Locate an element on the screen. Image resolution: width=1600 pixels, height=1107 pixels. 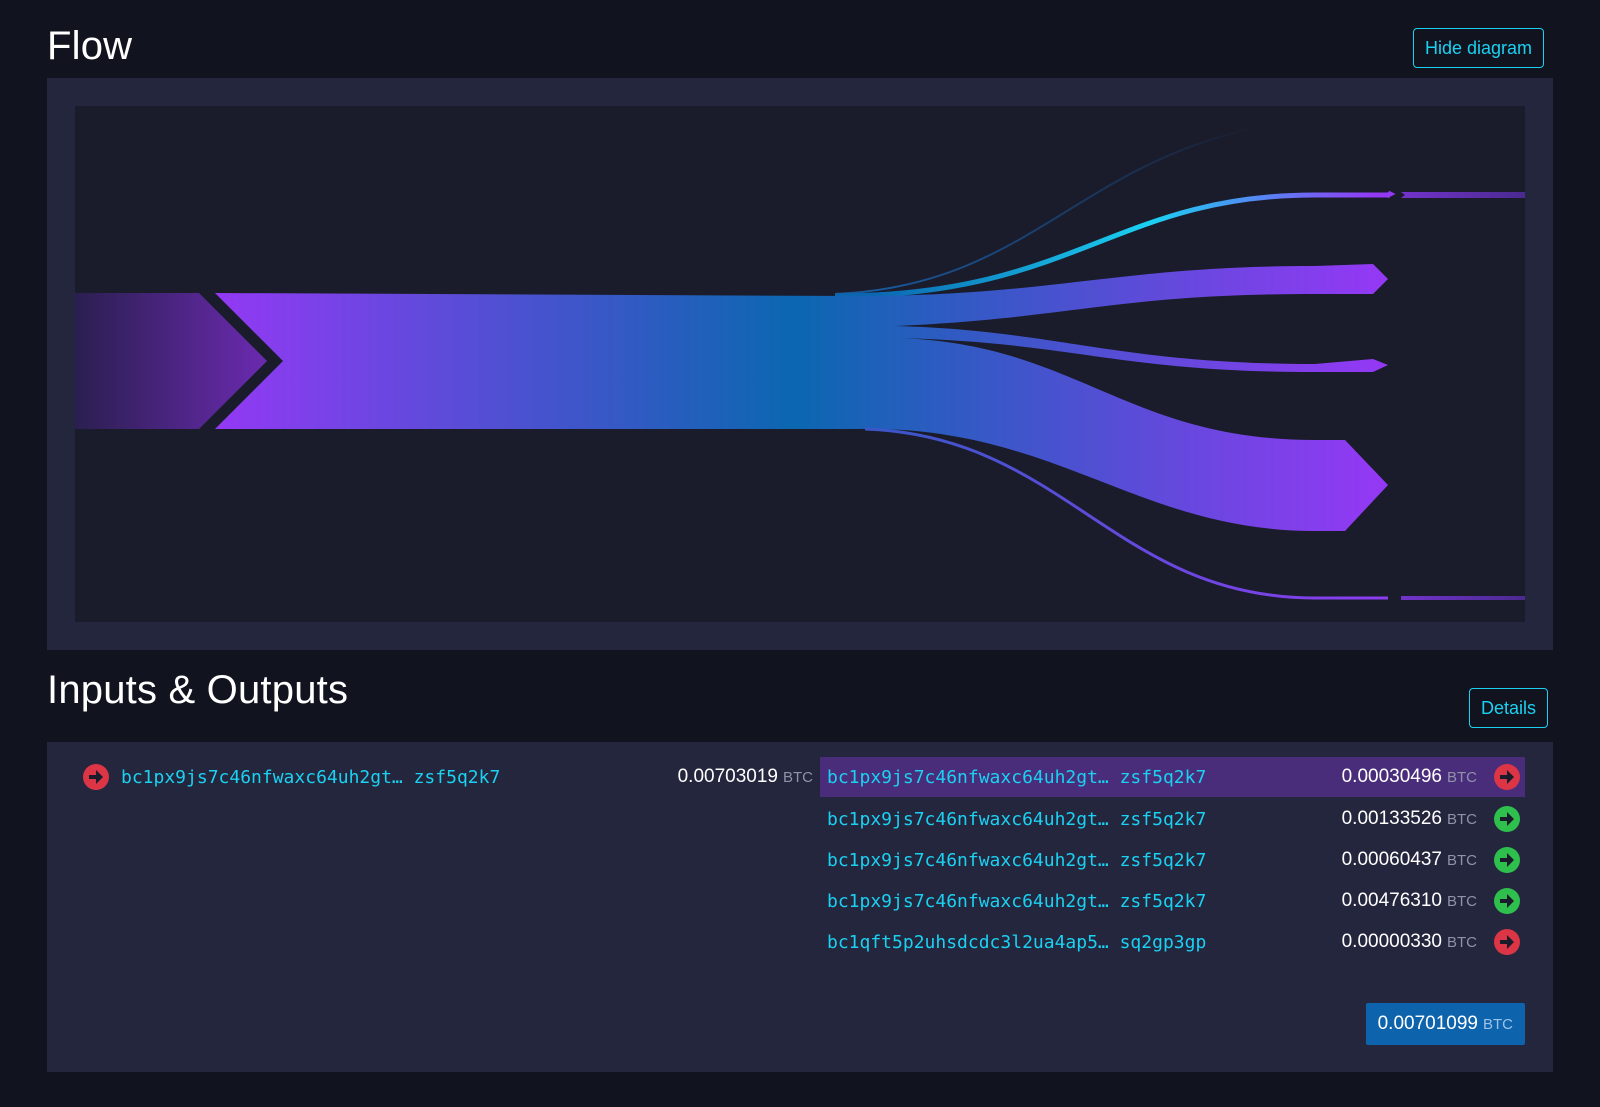
io-title: Inputs & Outputs is located at coordinates (198, 690).